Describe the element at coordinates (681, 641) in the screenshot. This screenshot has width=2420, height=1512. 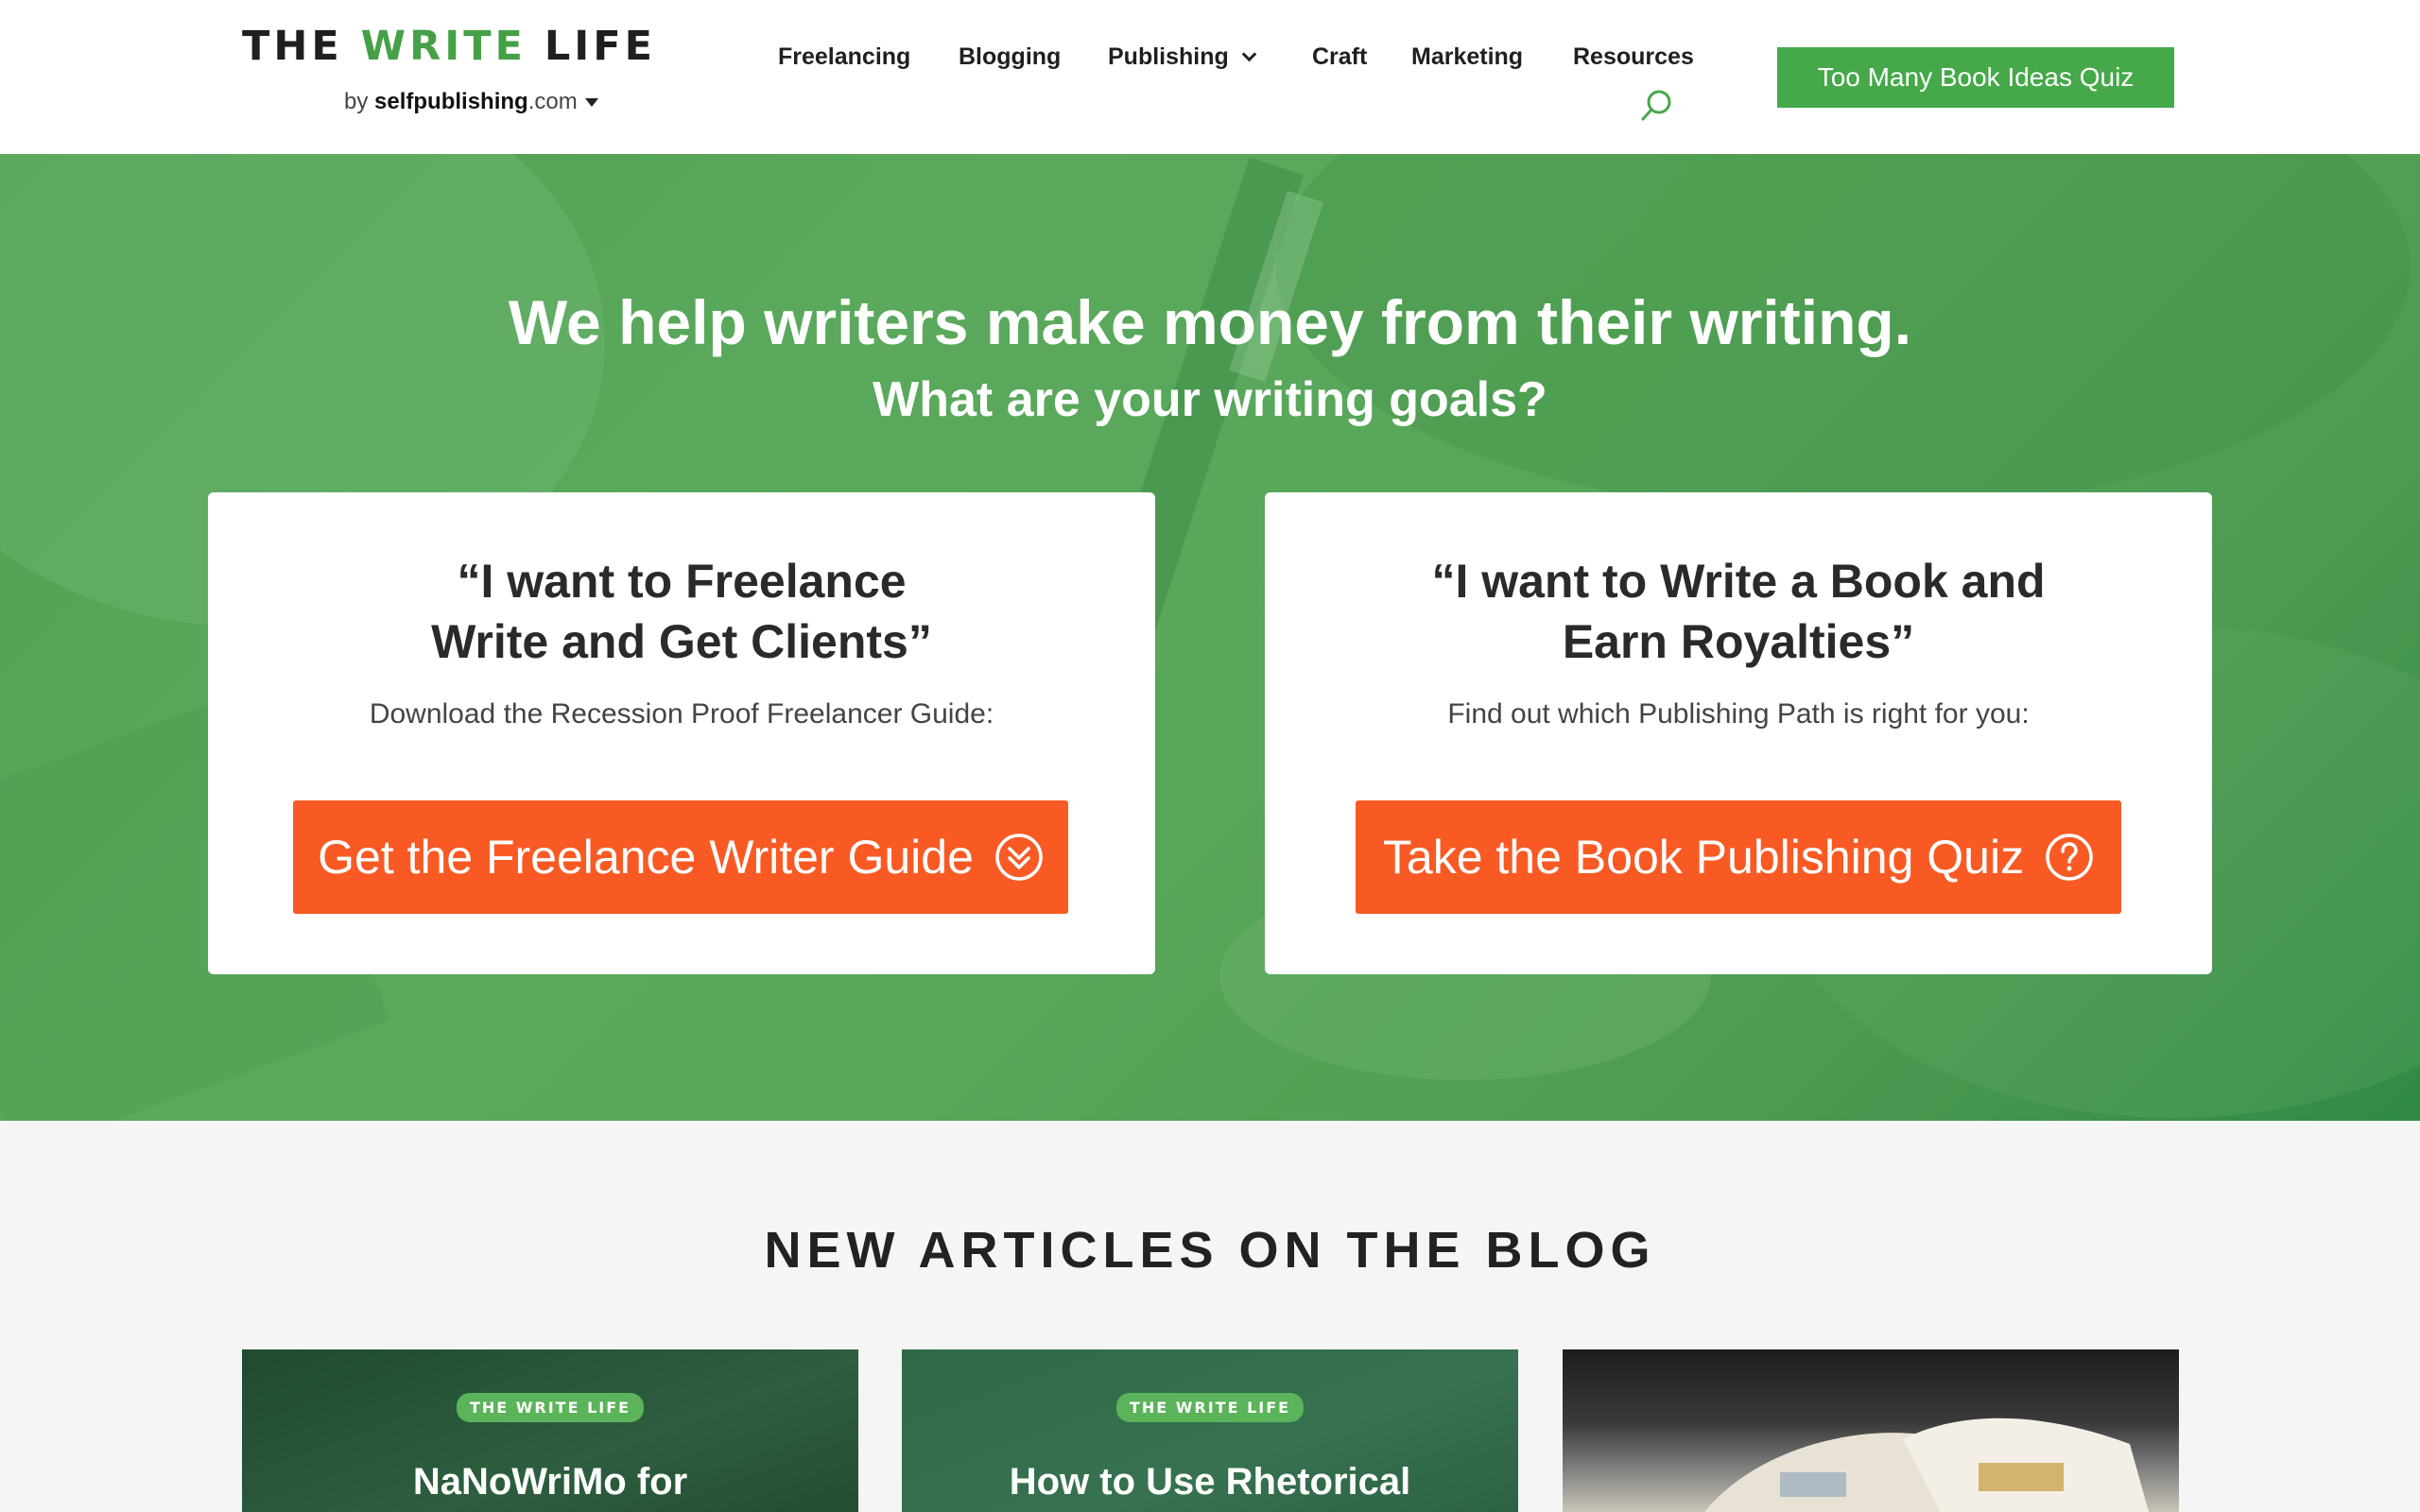
I see `freelance-heading-line2: Write and Get Clients”` at that location.